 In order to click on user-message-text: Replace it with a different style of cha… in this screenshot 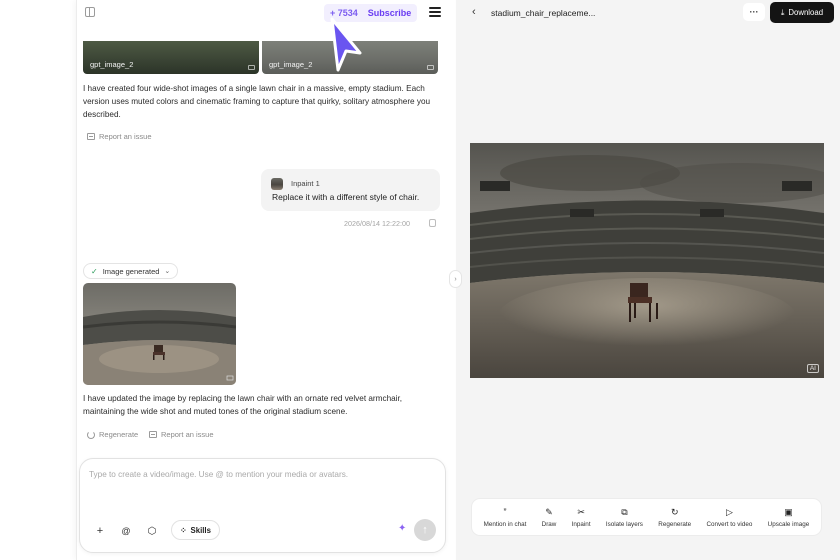, I will do `click(346, 197)`.